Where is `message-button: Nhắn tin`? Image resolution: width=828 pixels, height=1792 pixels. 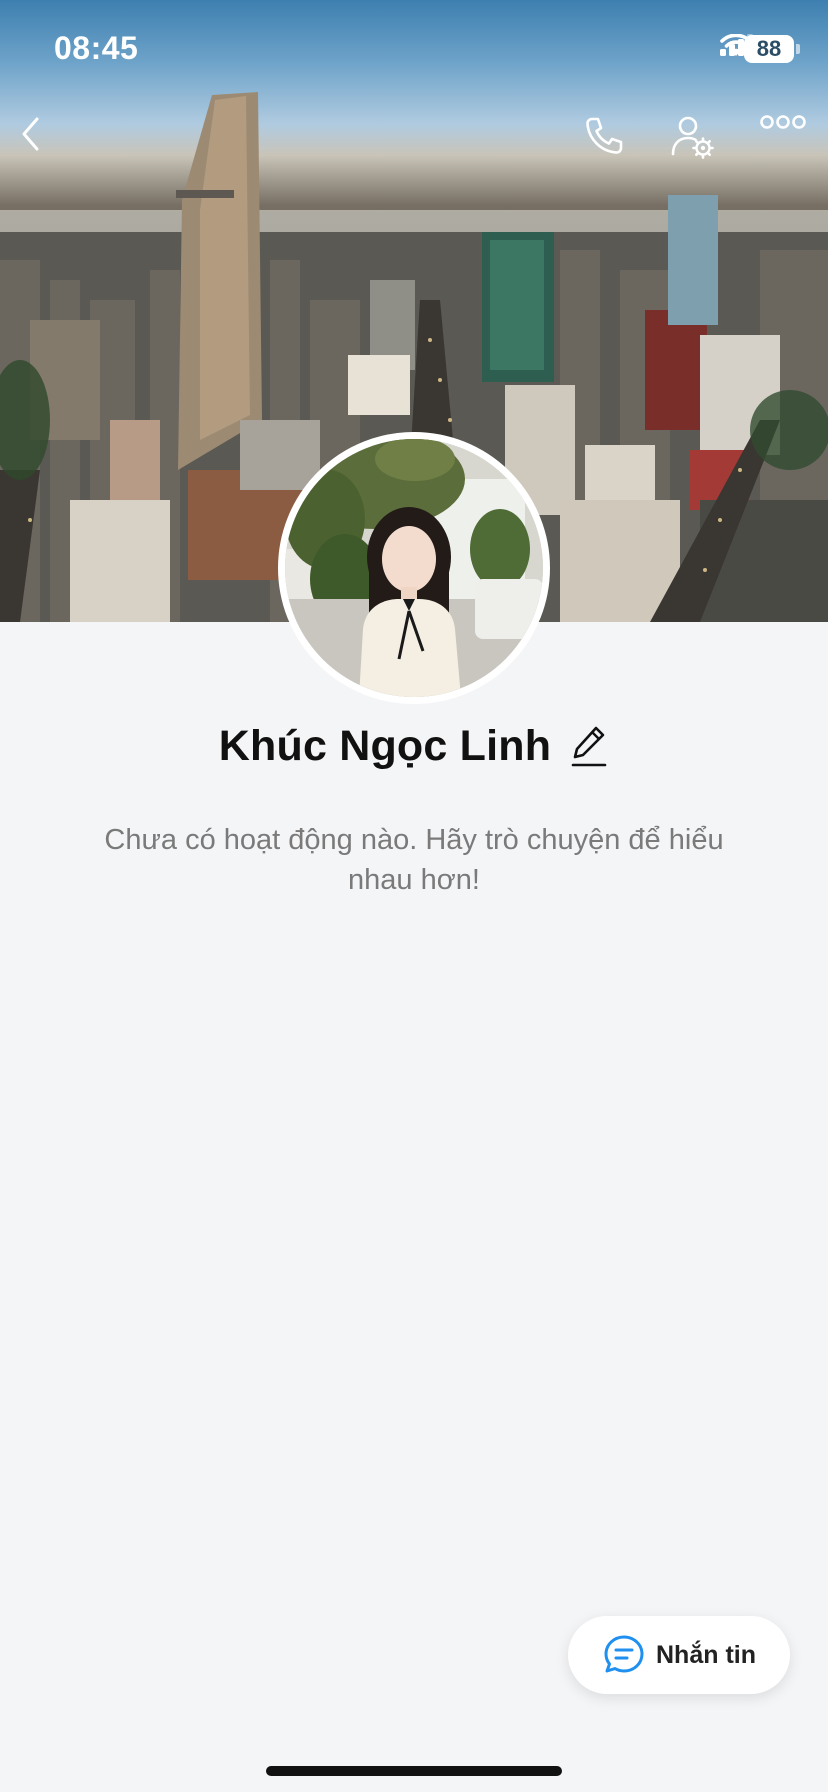 message-button: Nhắn tin is located at coordinates (679, 1655).